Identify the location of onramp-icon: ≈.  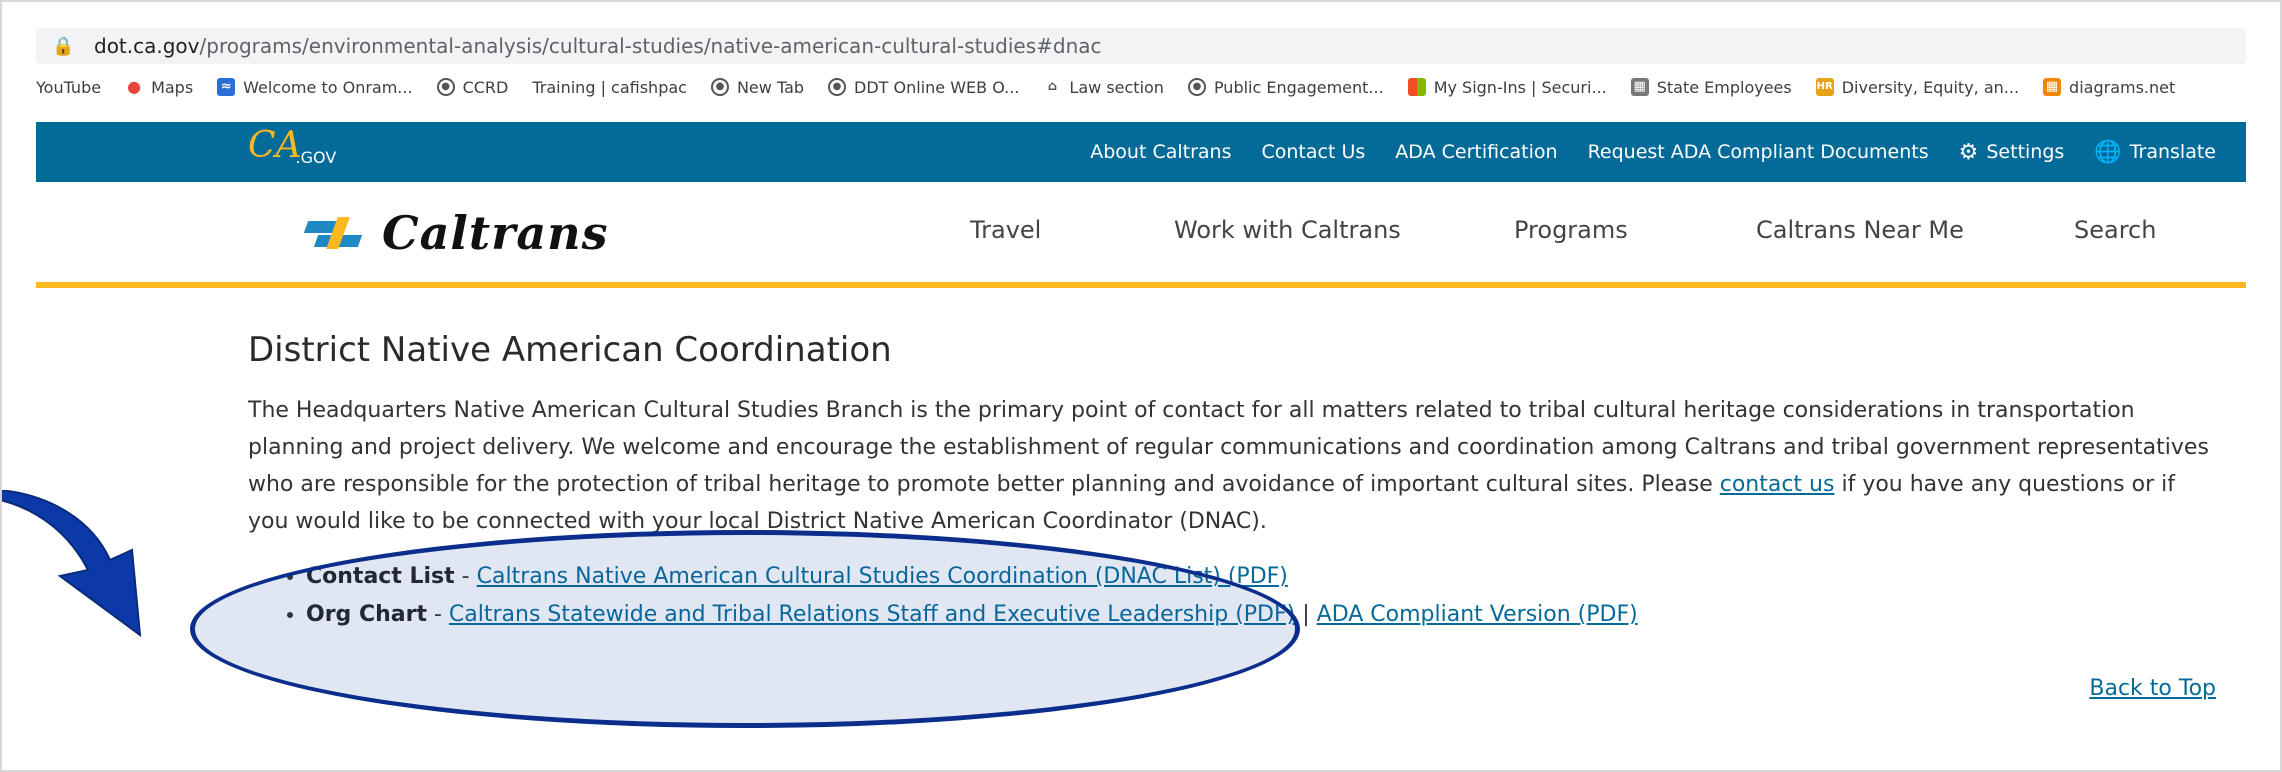
(226, 87).